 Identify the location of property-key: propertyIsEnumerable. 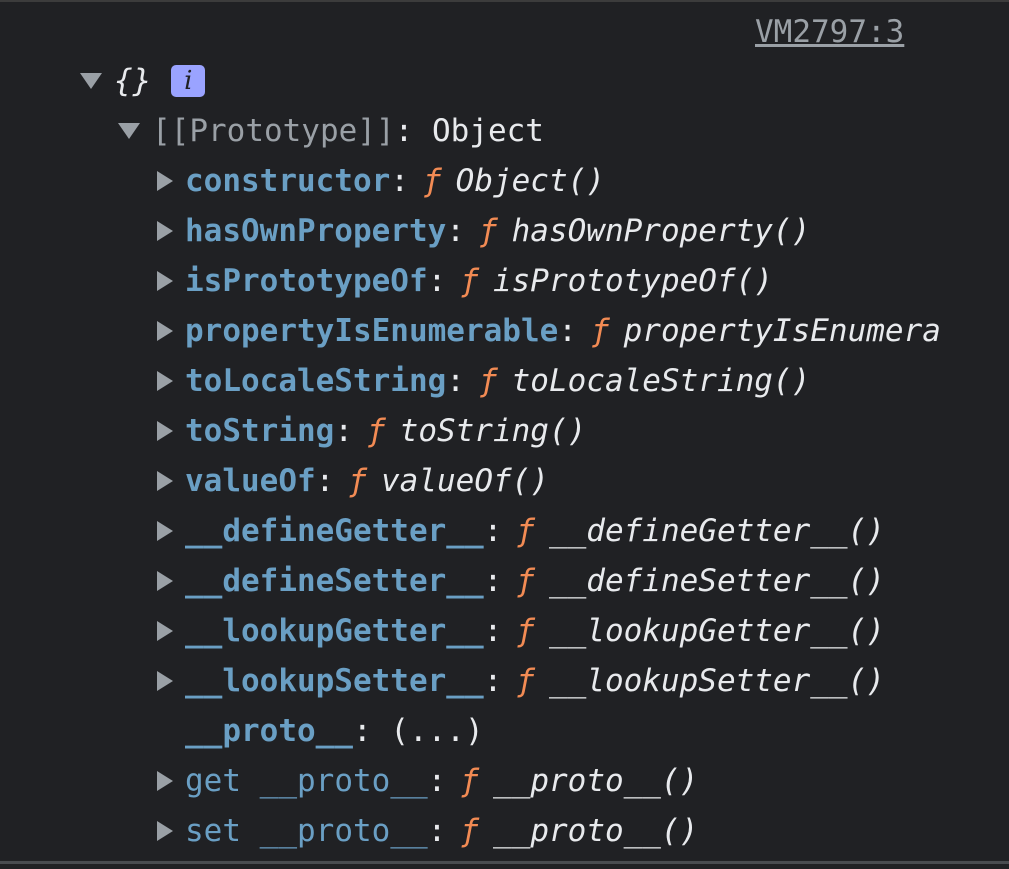
(372, 331).